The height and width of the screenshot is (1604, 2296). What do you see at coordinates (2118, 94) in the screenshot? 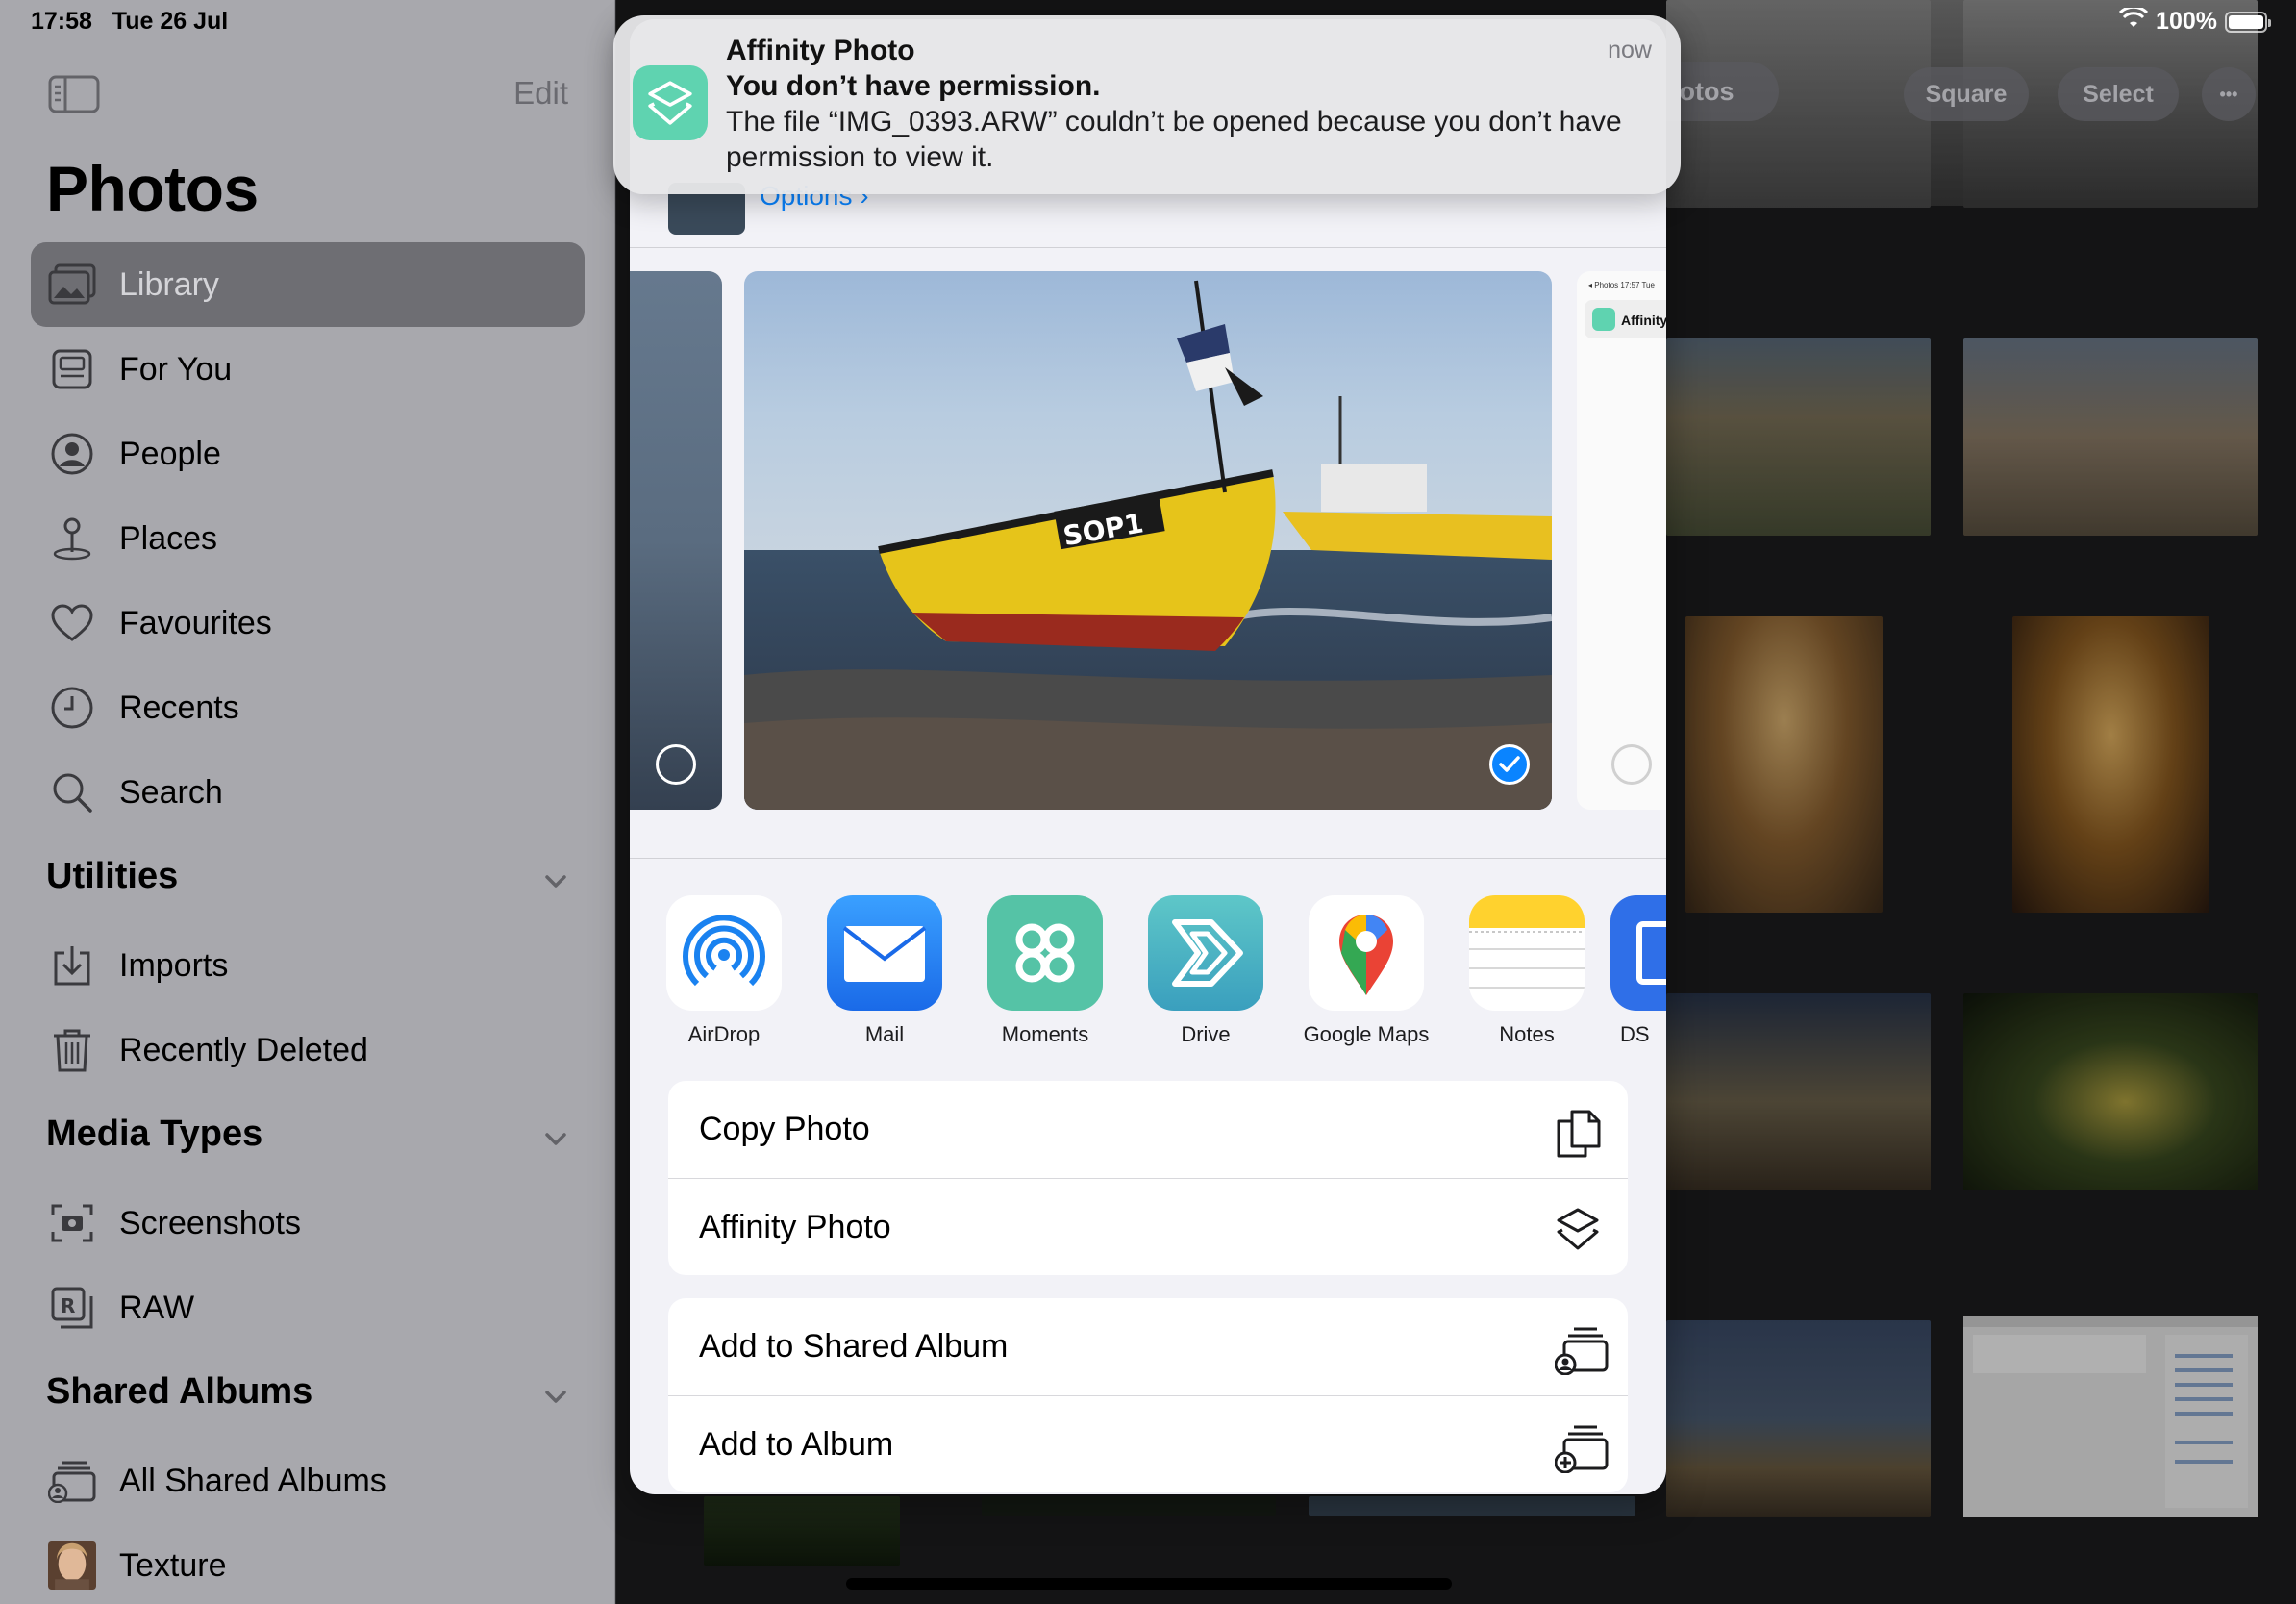
I see `select-button: Select` at bounding box center [2118, 94].